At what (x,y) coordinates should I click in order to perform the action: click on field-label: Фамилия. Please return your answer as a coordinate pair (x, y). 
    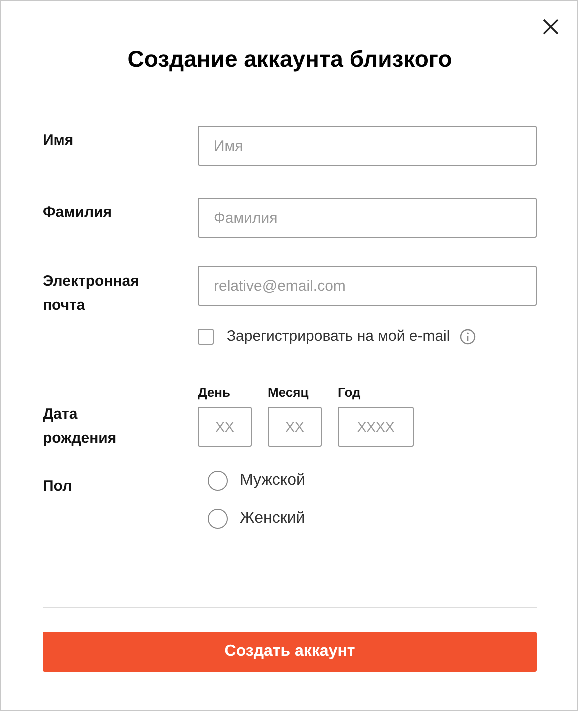
    Looking at the image, I should click on (78, 213).